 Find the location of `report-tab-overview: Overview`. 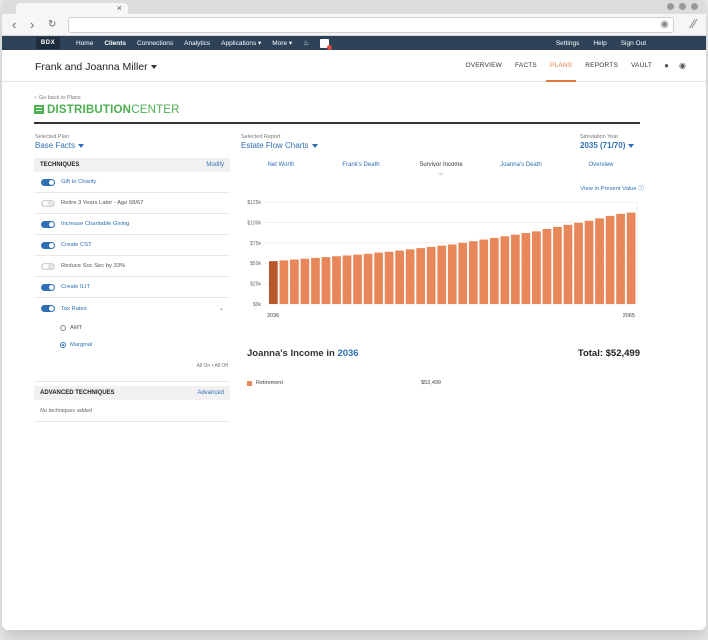

report-tab-overview: Overview is located at coordinates (601, 165).